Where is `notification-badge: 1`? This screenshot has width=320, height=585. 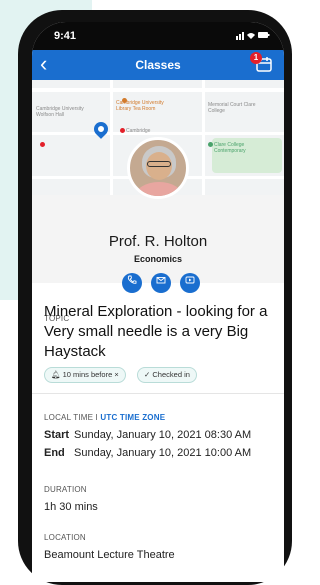
notification-badge: 1 is located at coordinates (256, 58).